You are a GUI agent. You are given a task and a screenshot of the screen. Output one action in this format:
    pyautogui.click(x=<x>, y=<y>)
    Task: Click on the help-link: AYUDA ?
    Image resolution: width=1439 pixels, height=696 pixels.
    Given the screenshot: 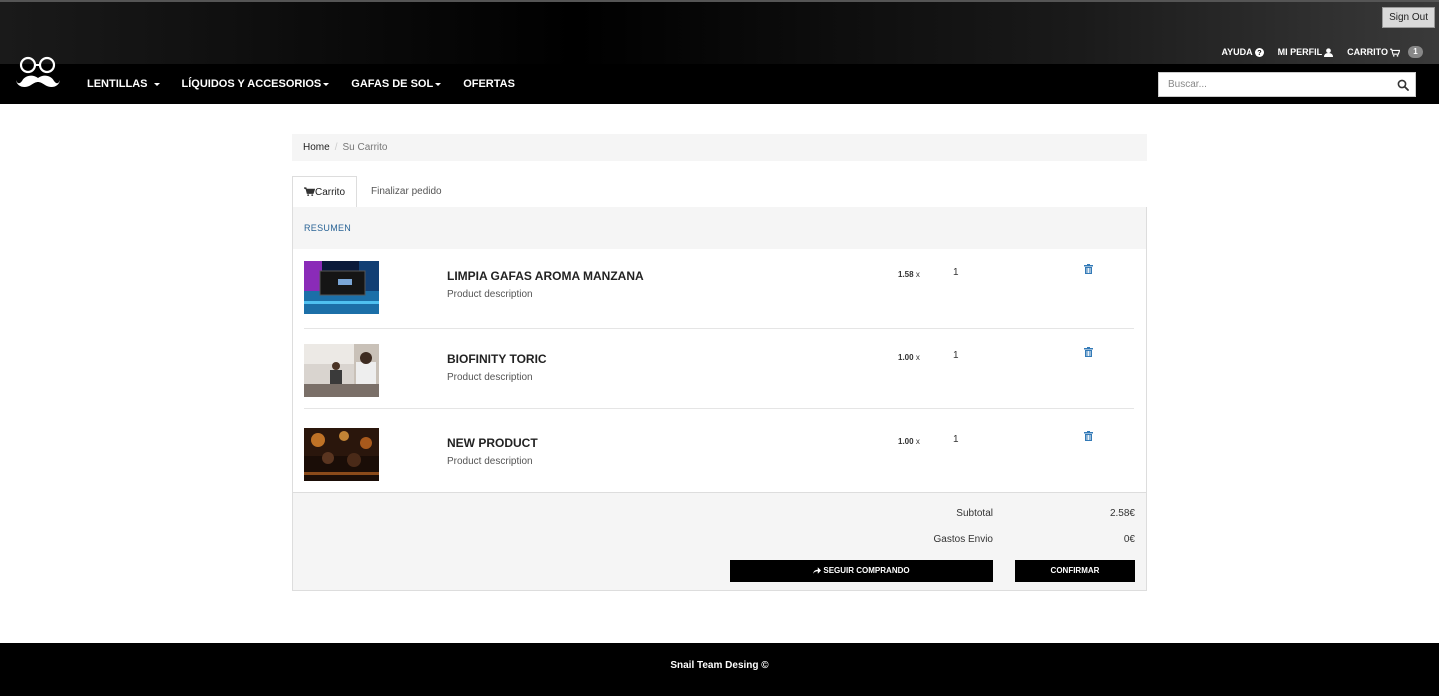 What is the action you would take?
    pyautogui.click(x=1242, y=52)
    